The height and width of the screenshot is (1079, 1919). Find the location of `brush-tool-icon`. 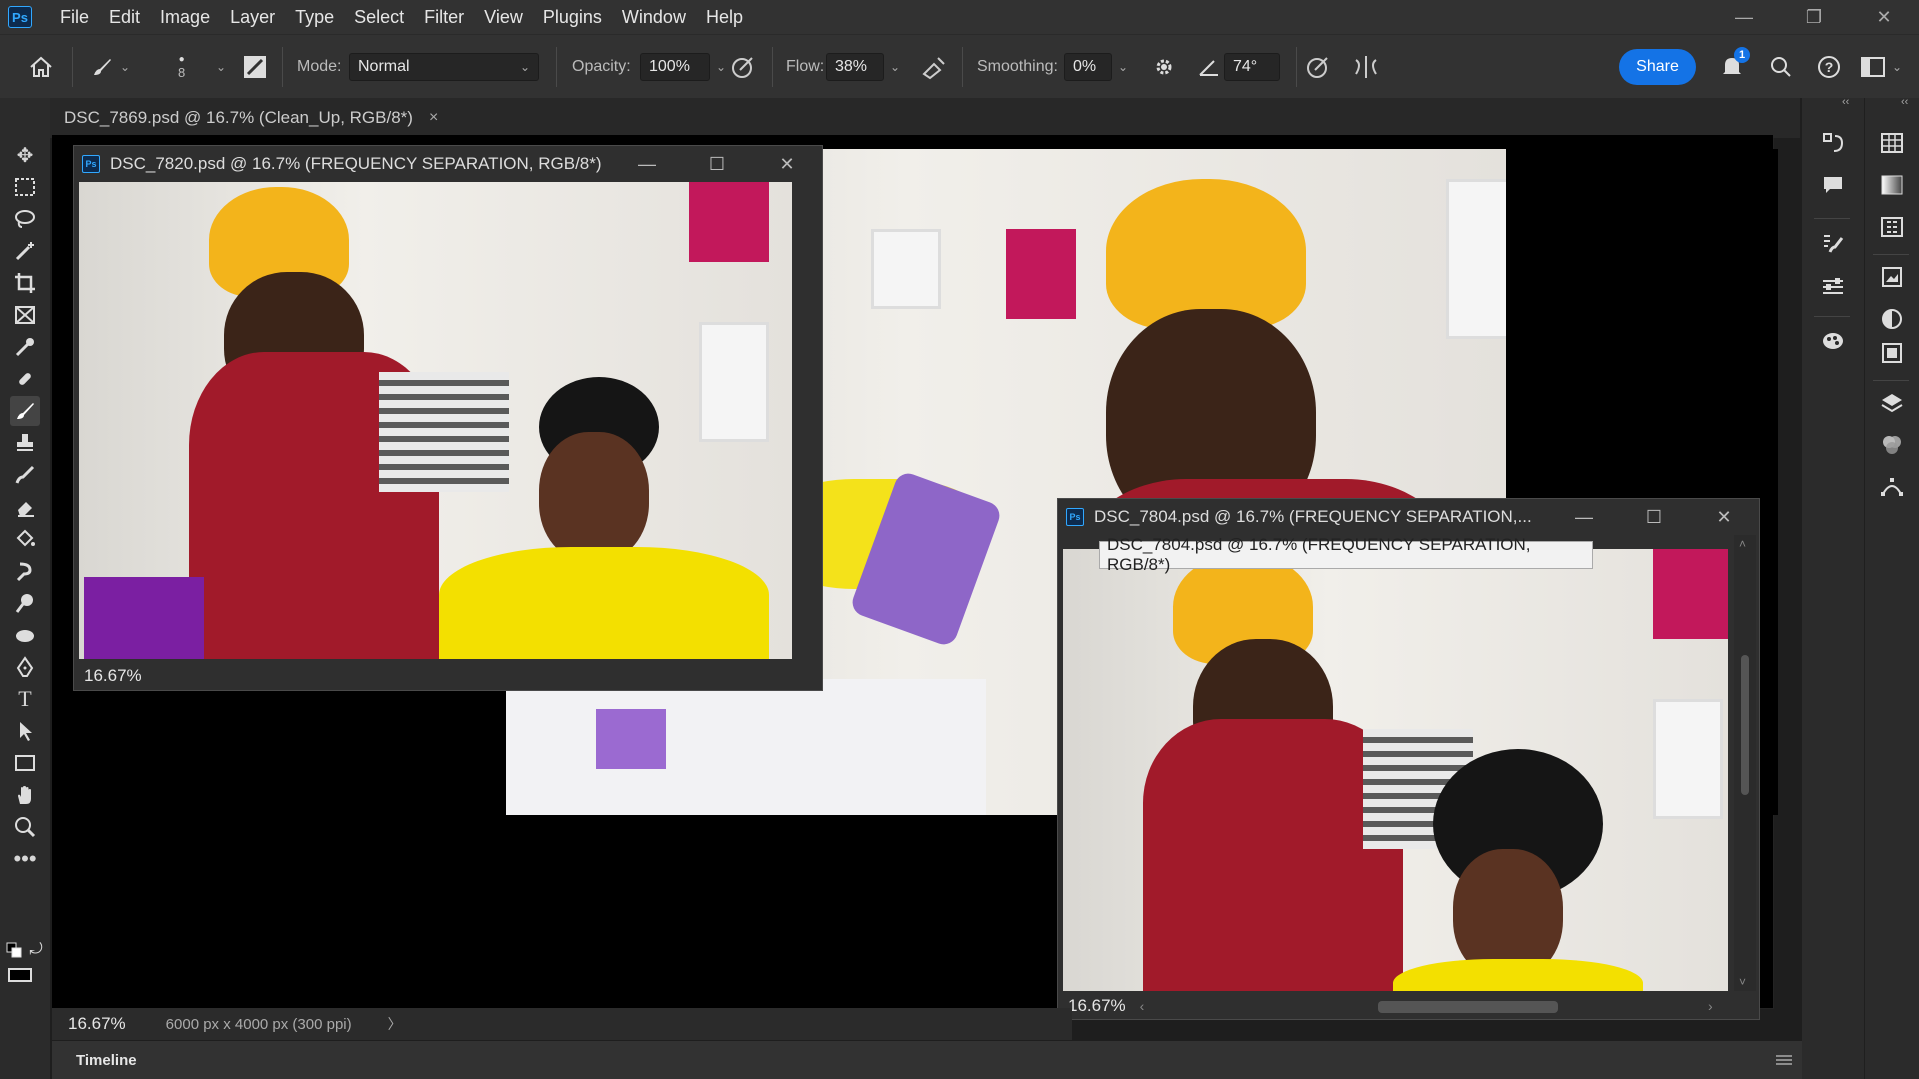

brush-tool-icon is located at coordinates (25, 411).